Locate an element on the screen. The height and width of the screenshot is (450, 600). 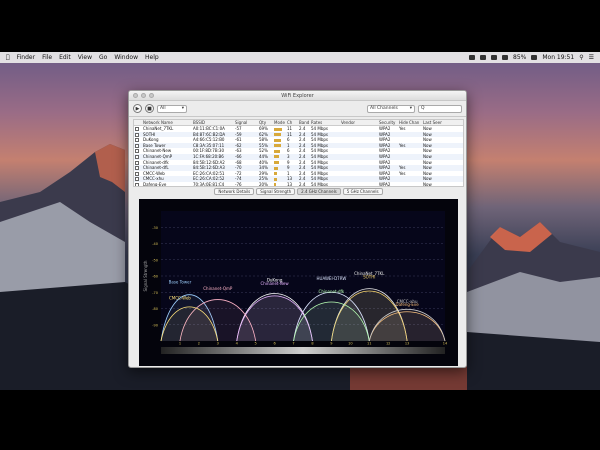
col-header-rates: Rates is located at coordinates (325, 122).